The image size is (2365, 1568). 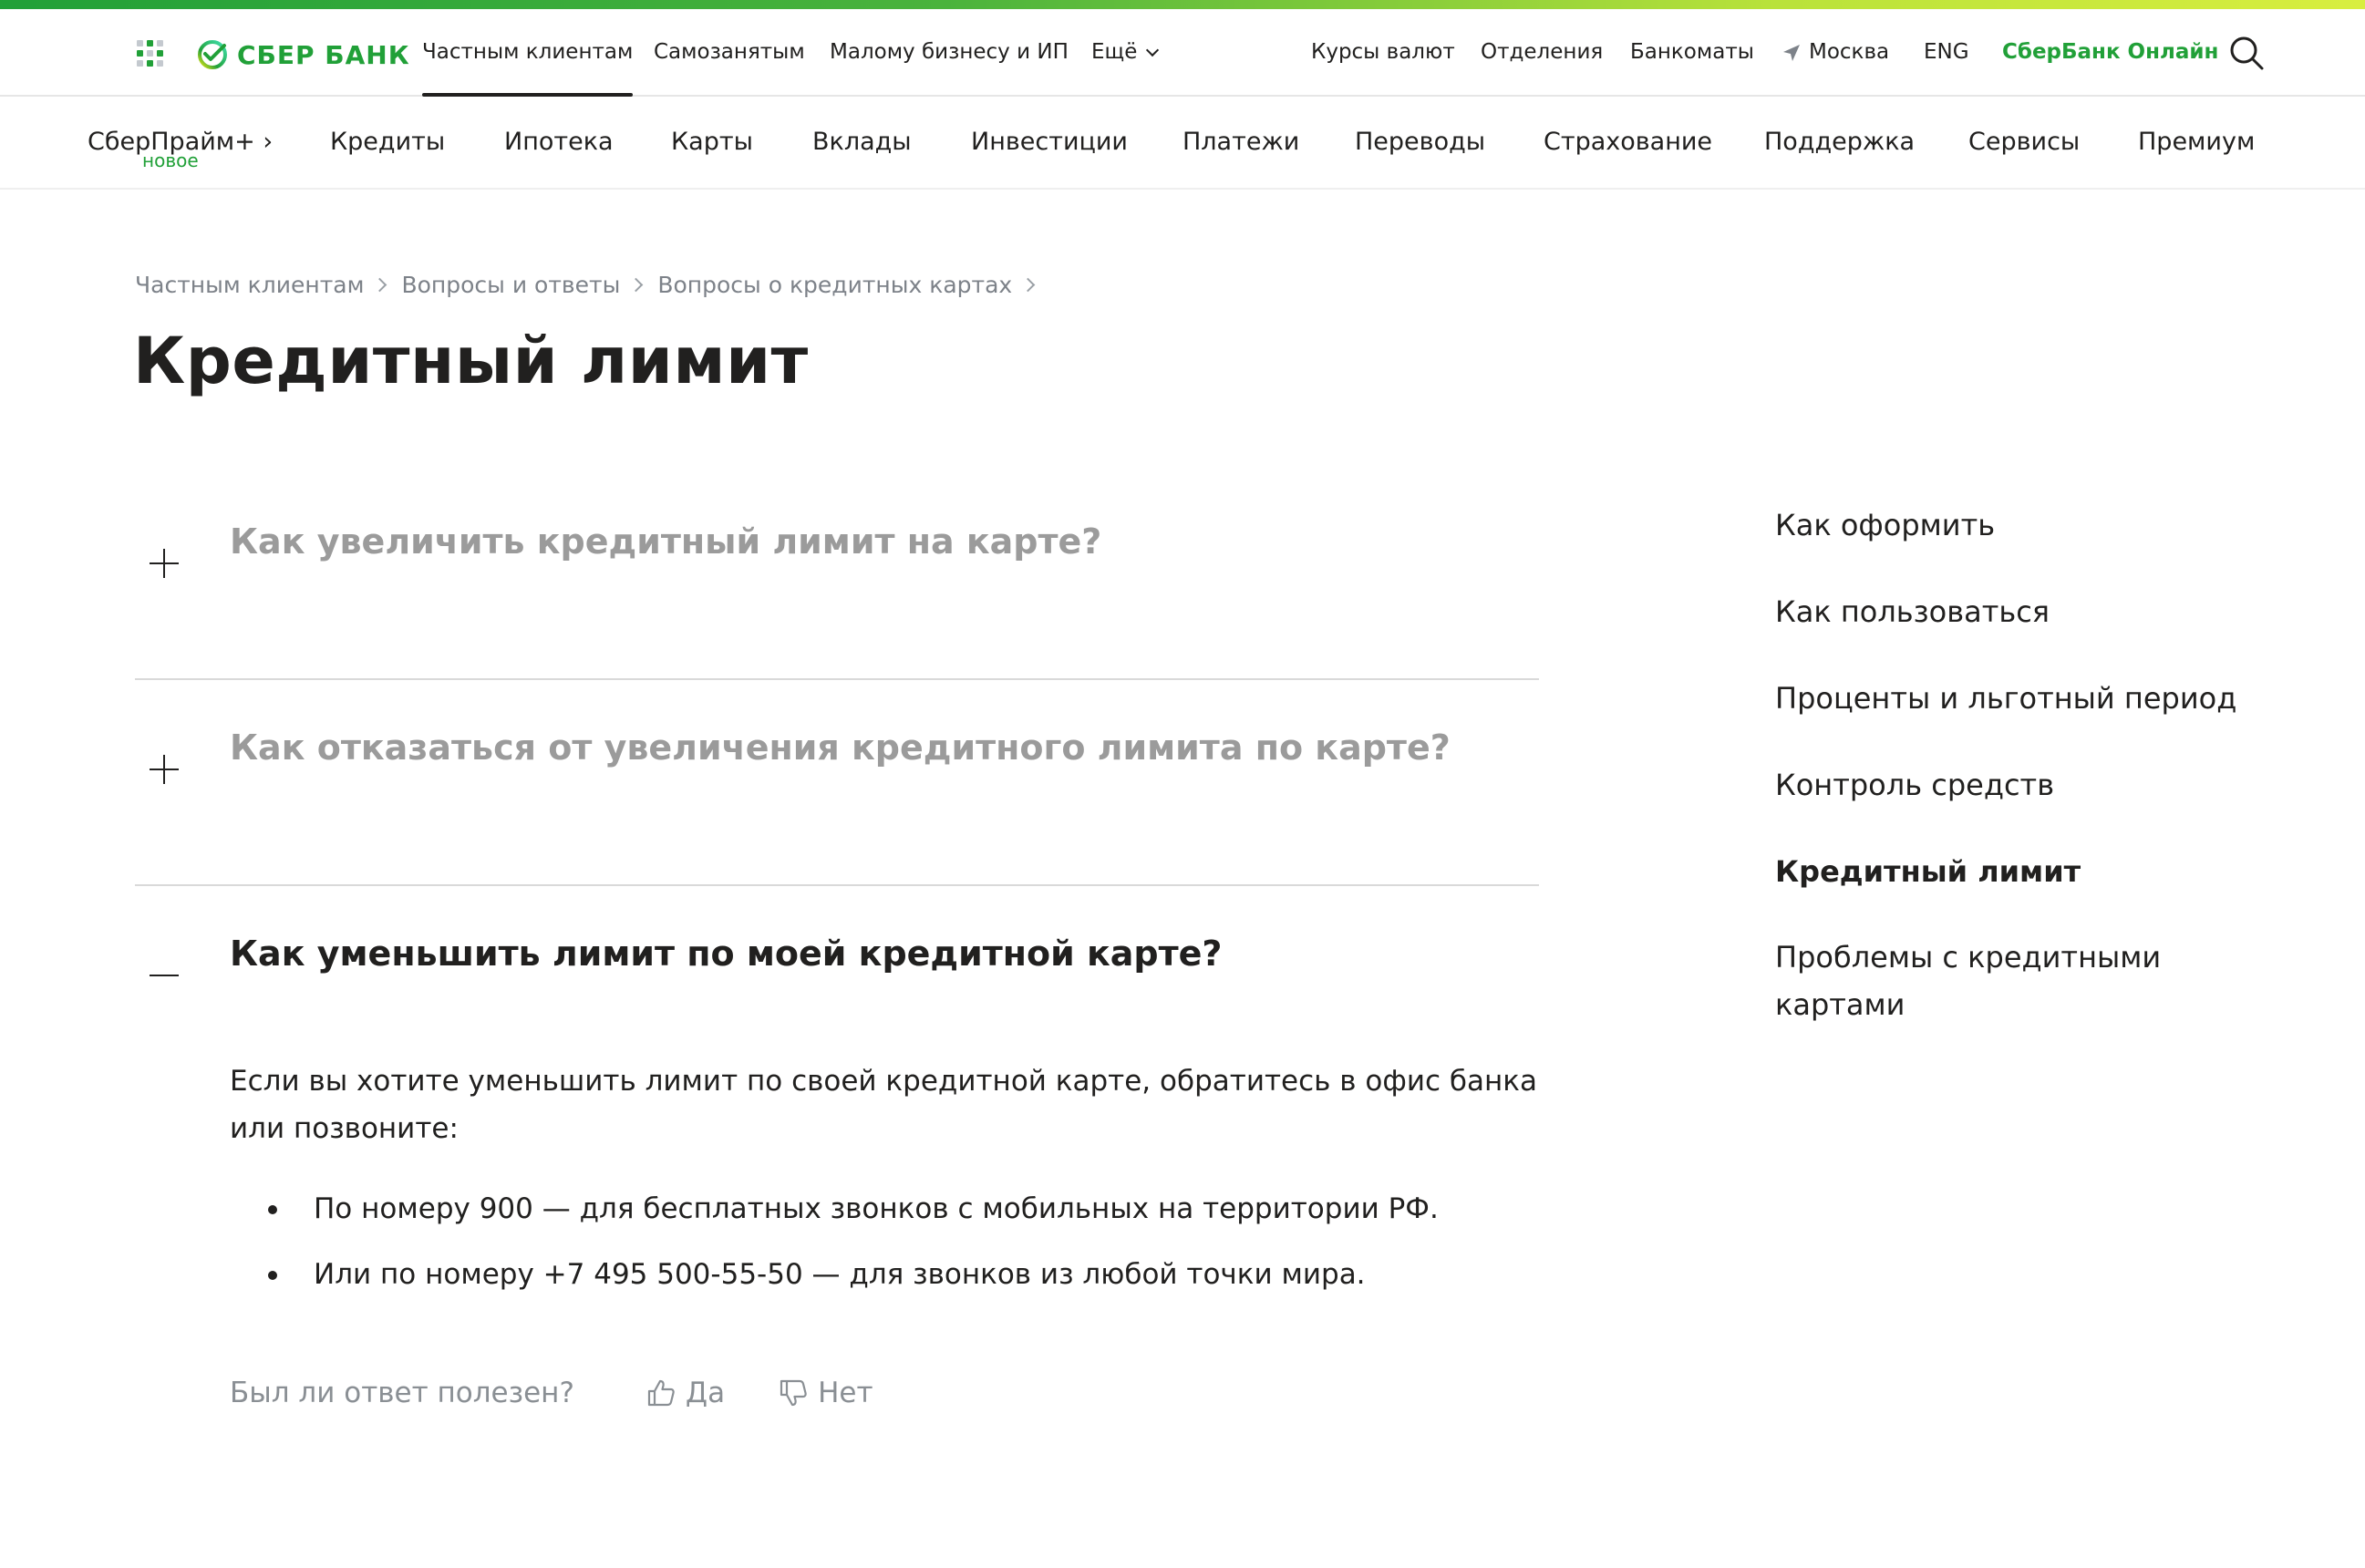 I want to click on logo-text: СБЕР БАНК, so click(x=323, y=54).